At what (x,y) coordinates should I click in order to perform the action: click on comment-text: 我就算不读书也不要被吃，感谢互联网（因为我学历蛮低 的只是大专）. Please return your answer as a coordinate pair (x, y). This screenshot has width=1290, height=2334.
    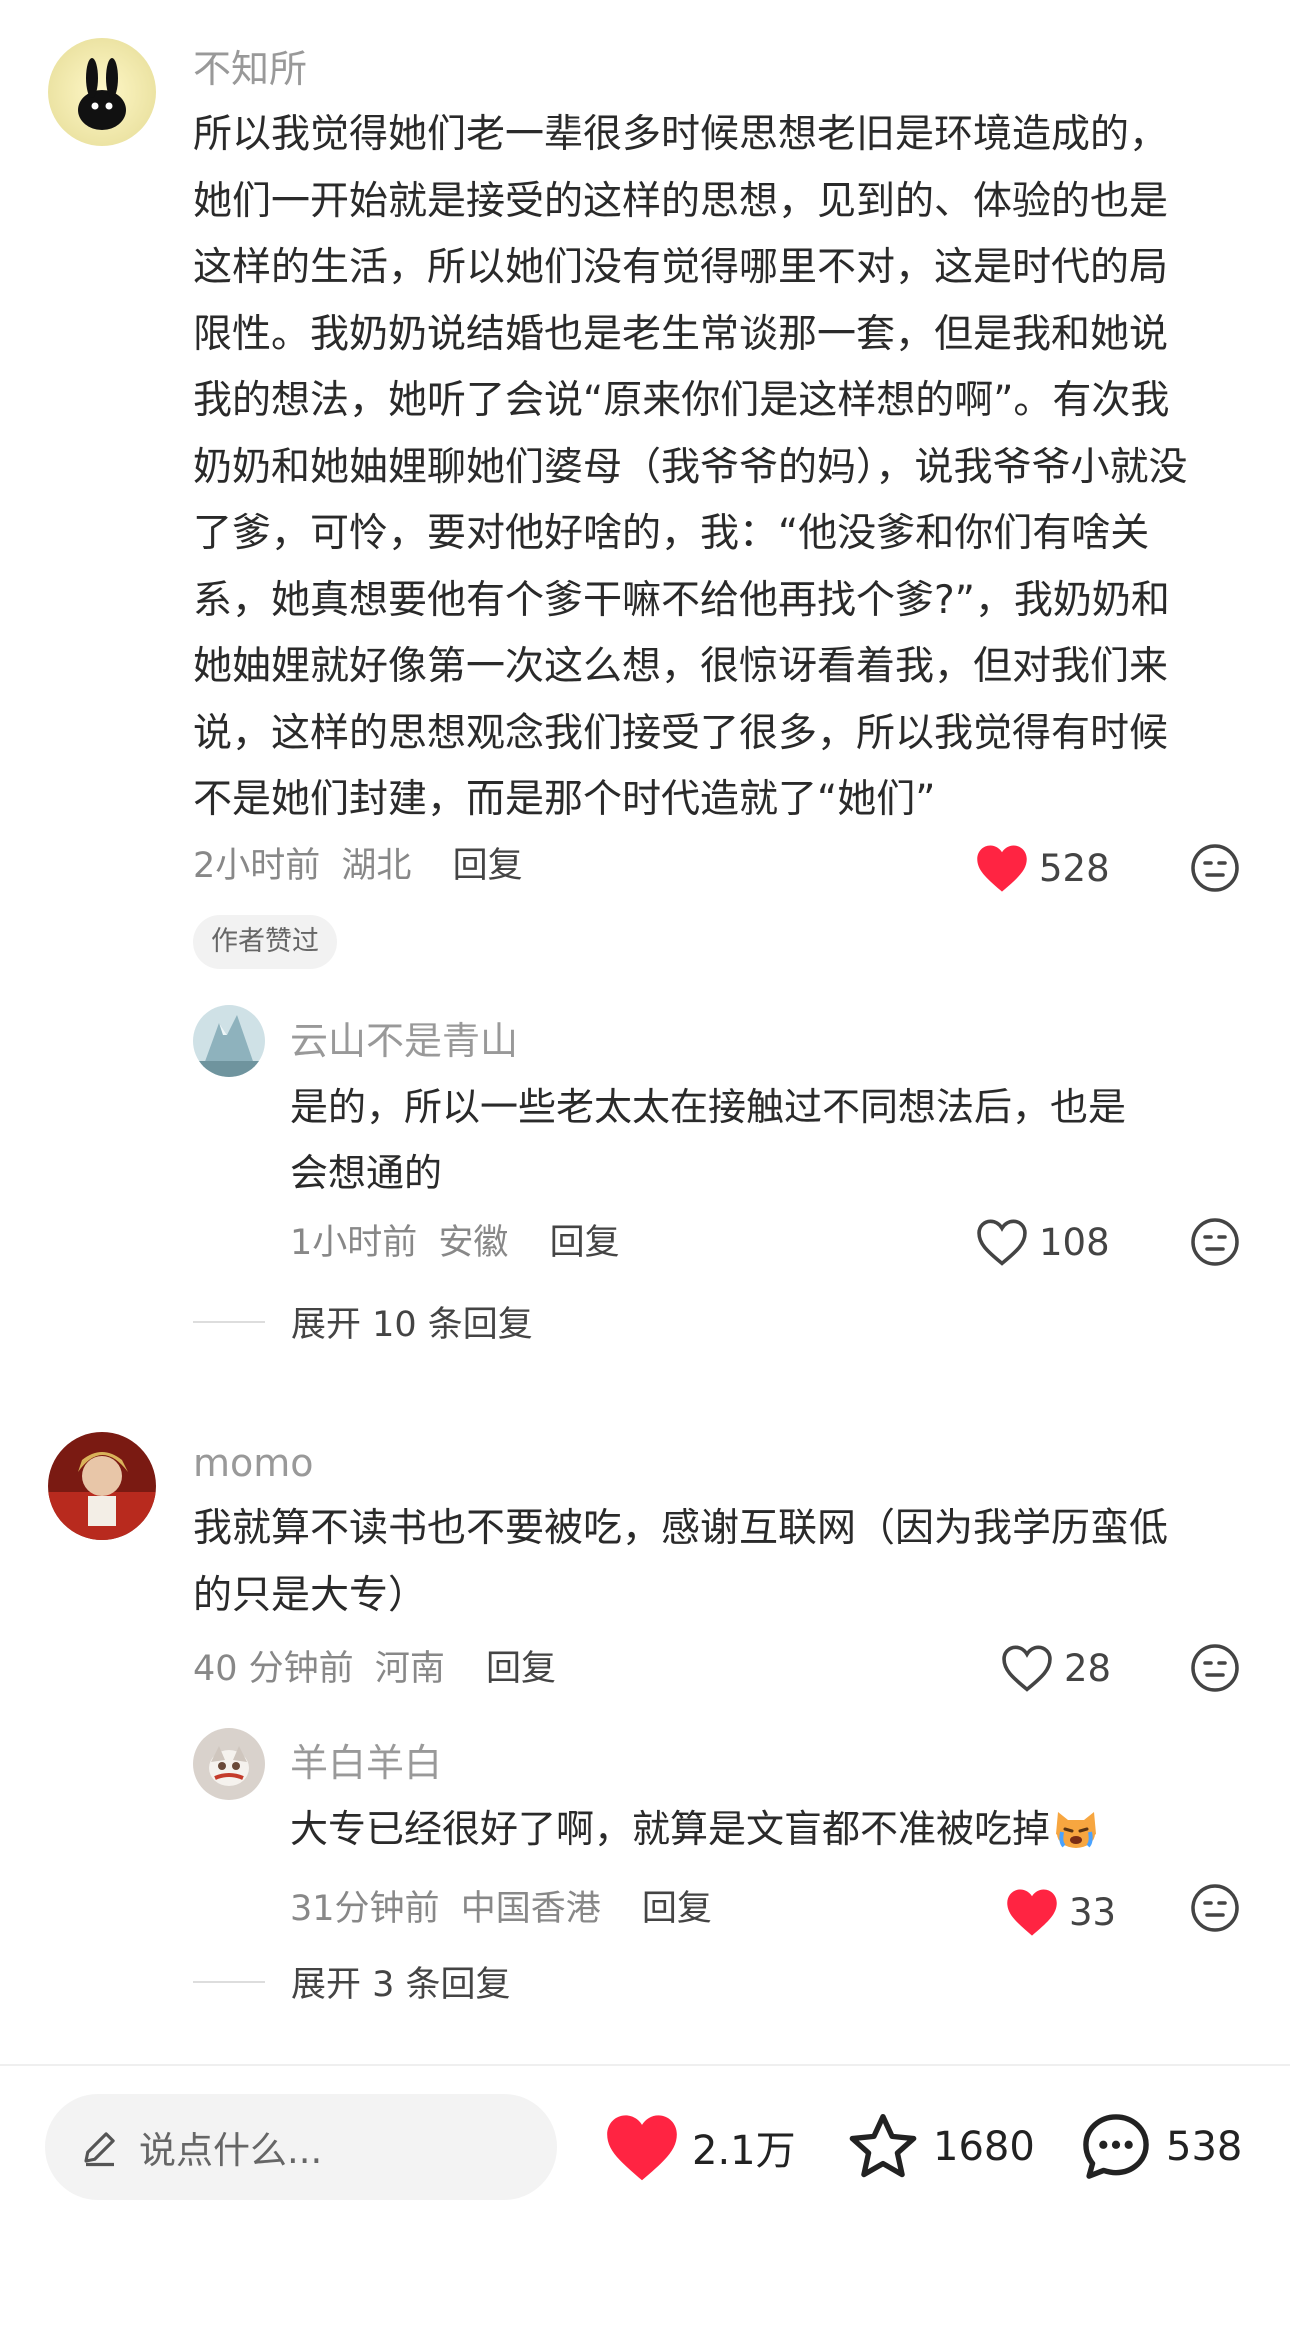
    Looking at the image, I should click on (681, 1562).